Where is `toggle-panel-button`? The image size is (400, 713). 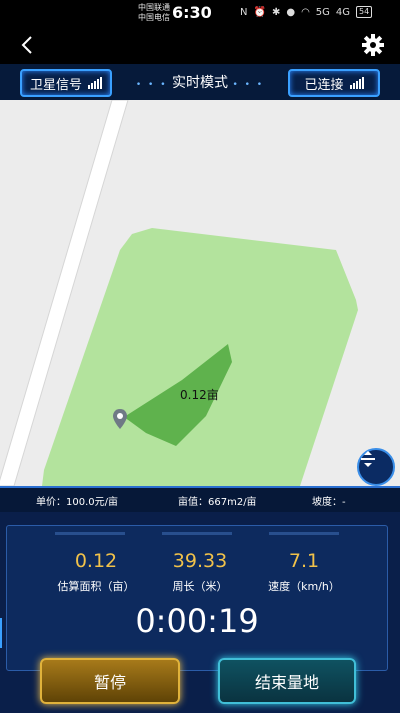 toggle-panel-button is located at coordinates (376, 467).